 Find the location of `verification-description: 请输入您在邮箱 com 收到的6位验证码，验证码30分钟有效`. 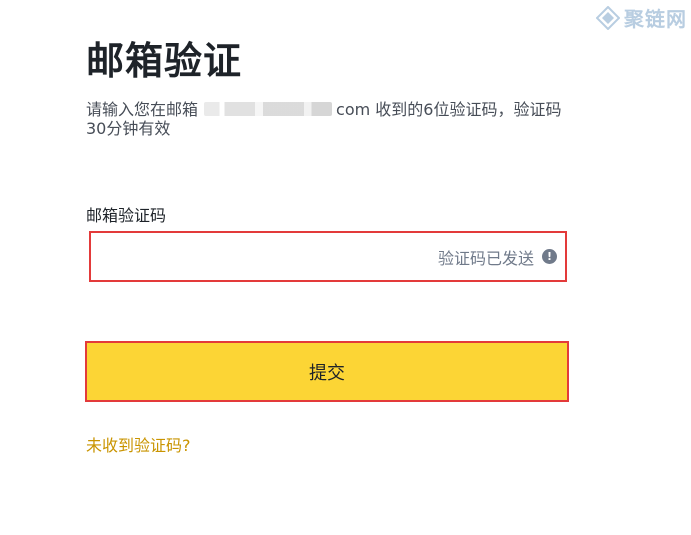

verification-description: 请输入您在邮箱 com 收到的6位验证码，验证码30分钟有效 is located at coordinates (326, 119).